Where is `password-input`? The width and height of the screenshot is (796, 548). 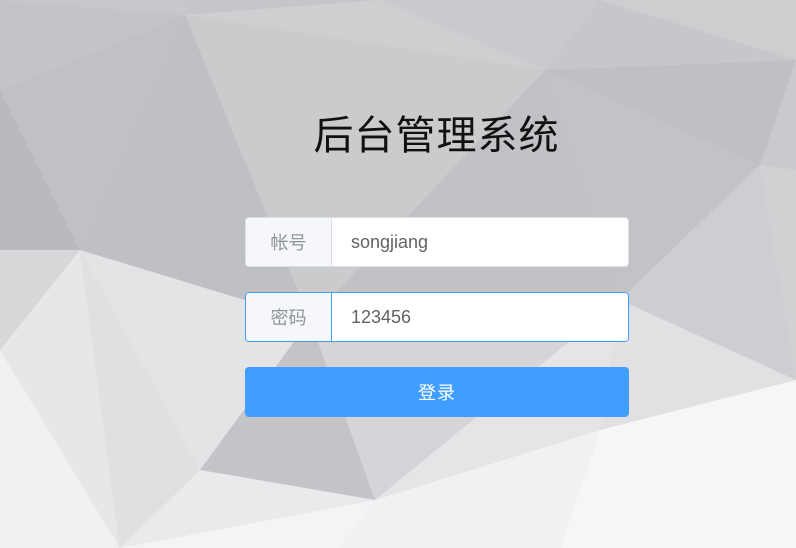
password-input is located at coordinates (480, 317).